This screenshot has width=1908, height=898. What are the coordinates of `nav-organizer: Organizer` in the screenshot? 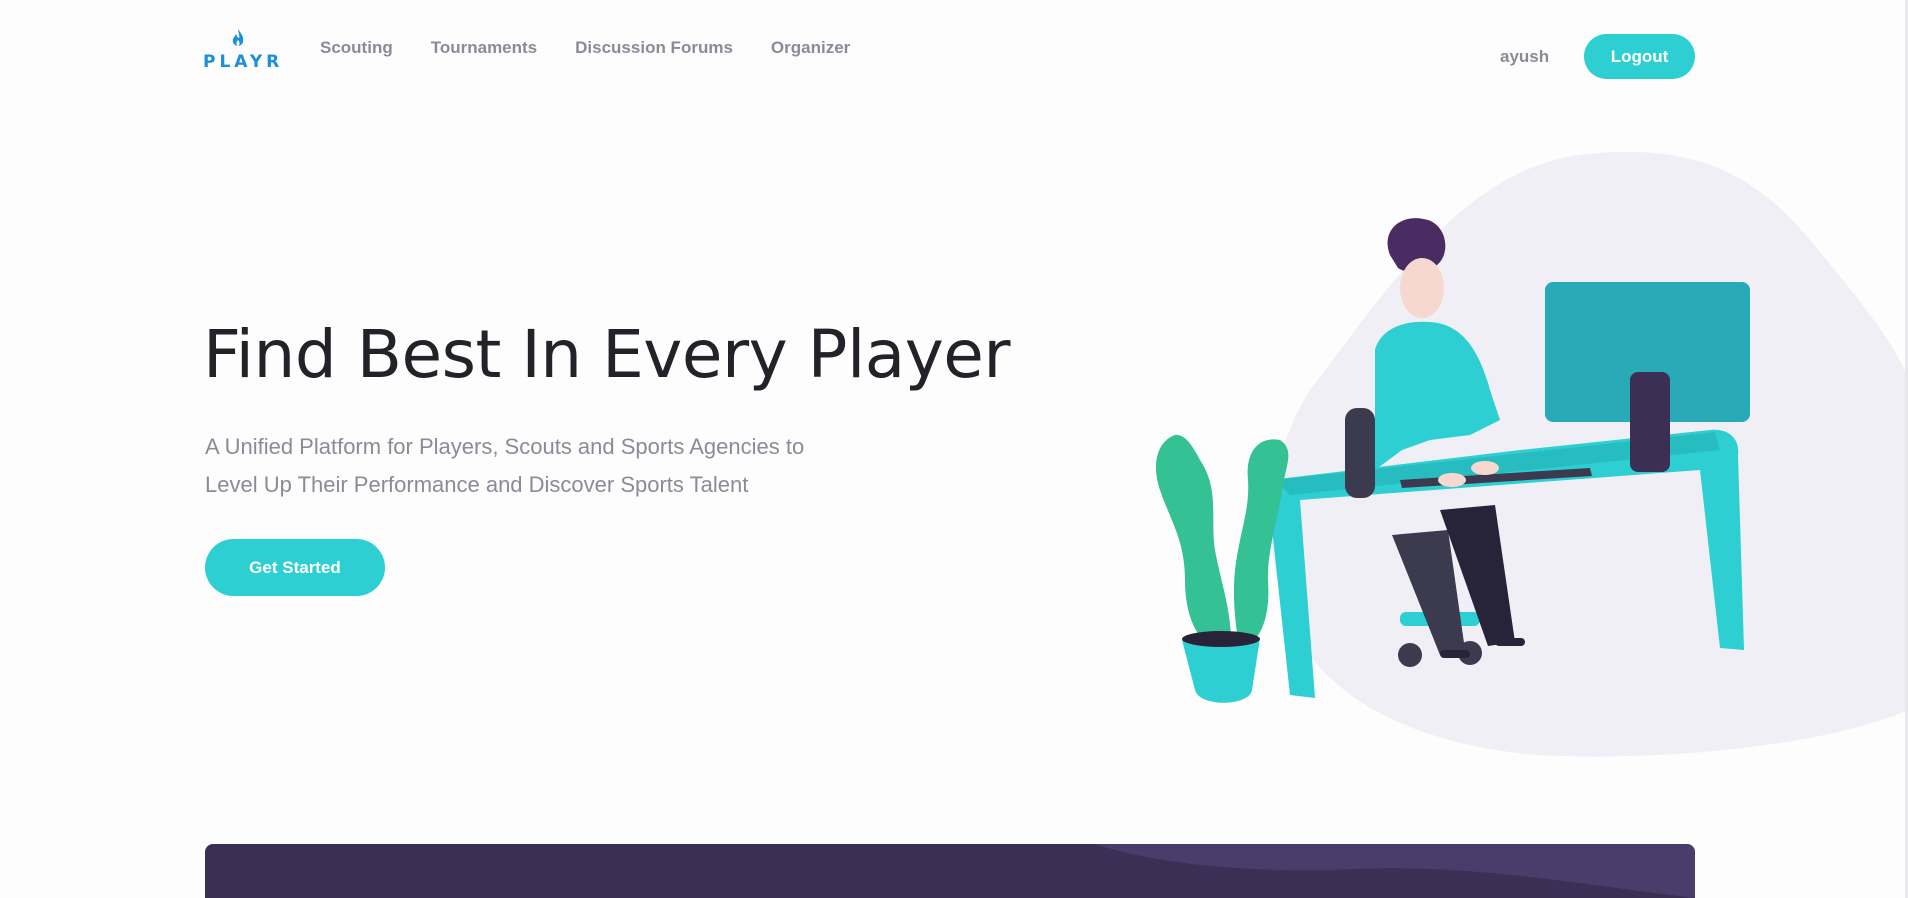 It's located at (810, 48).